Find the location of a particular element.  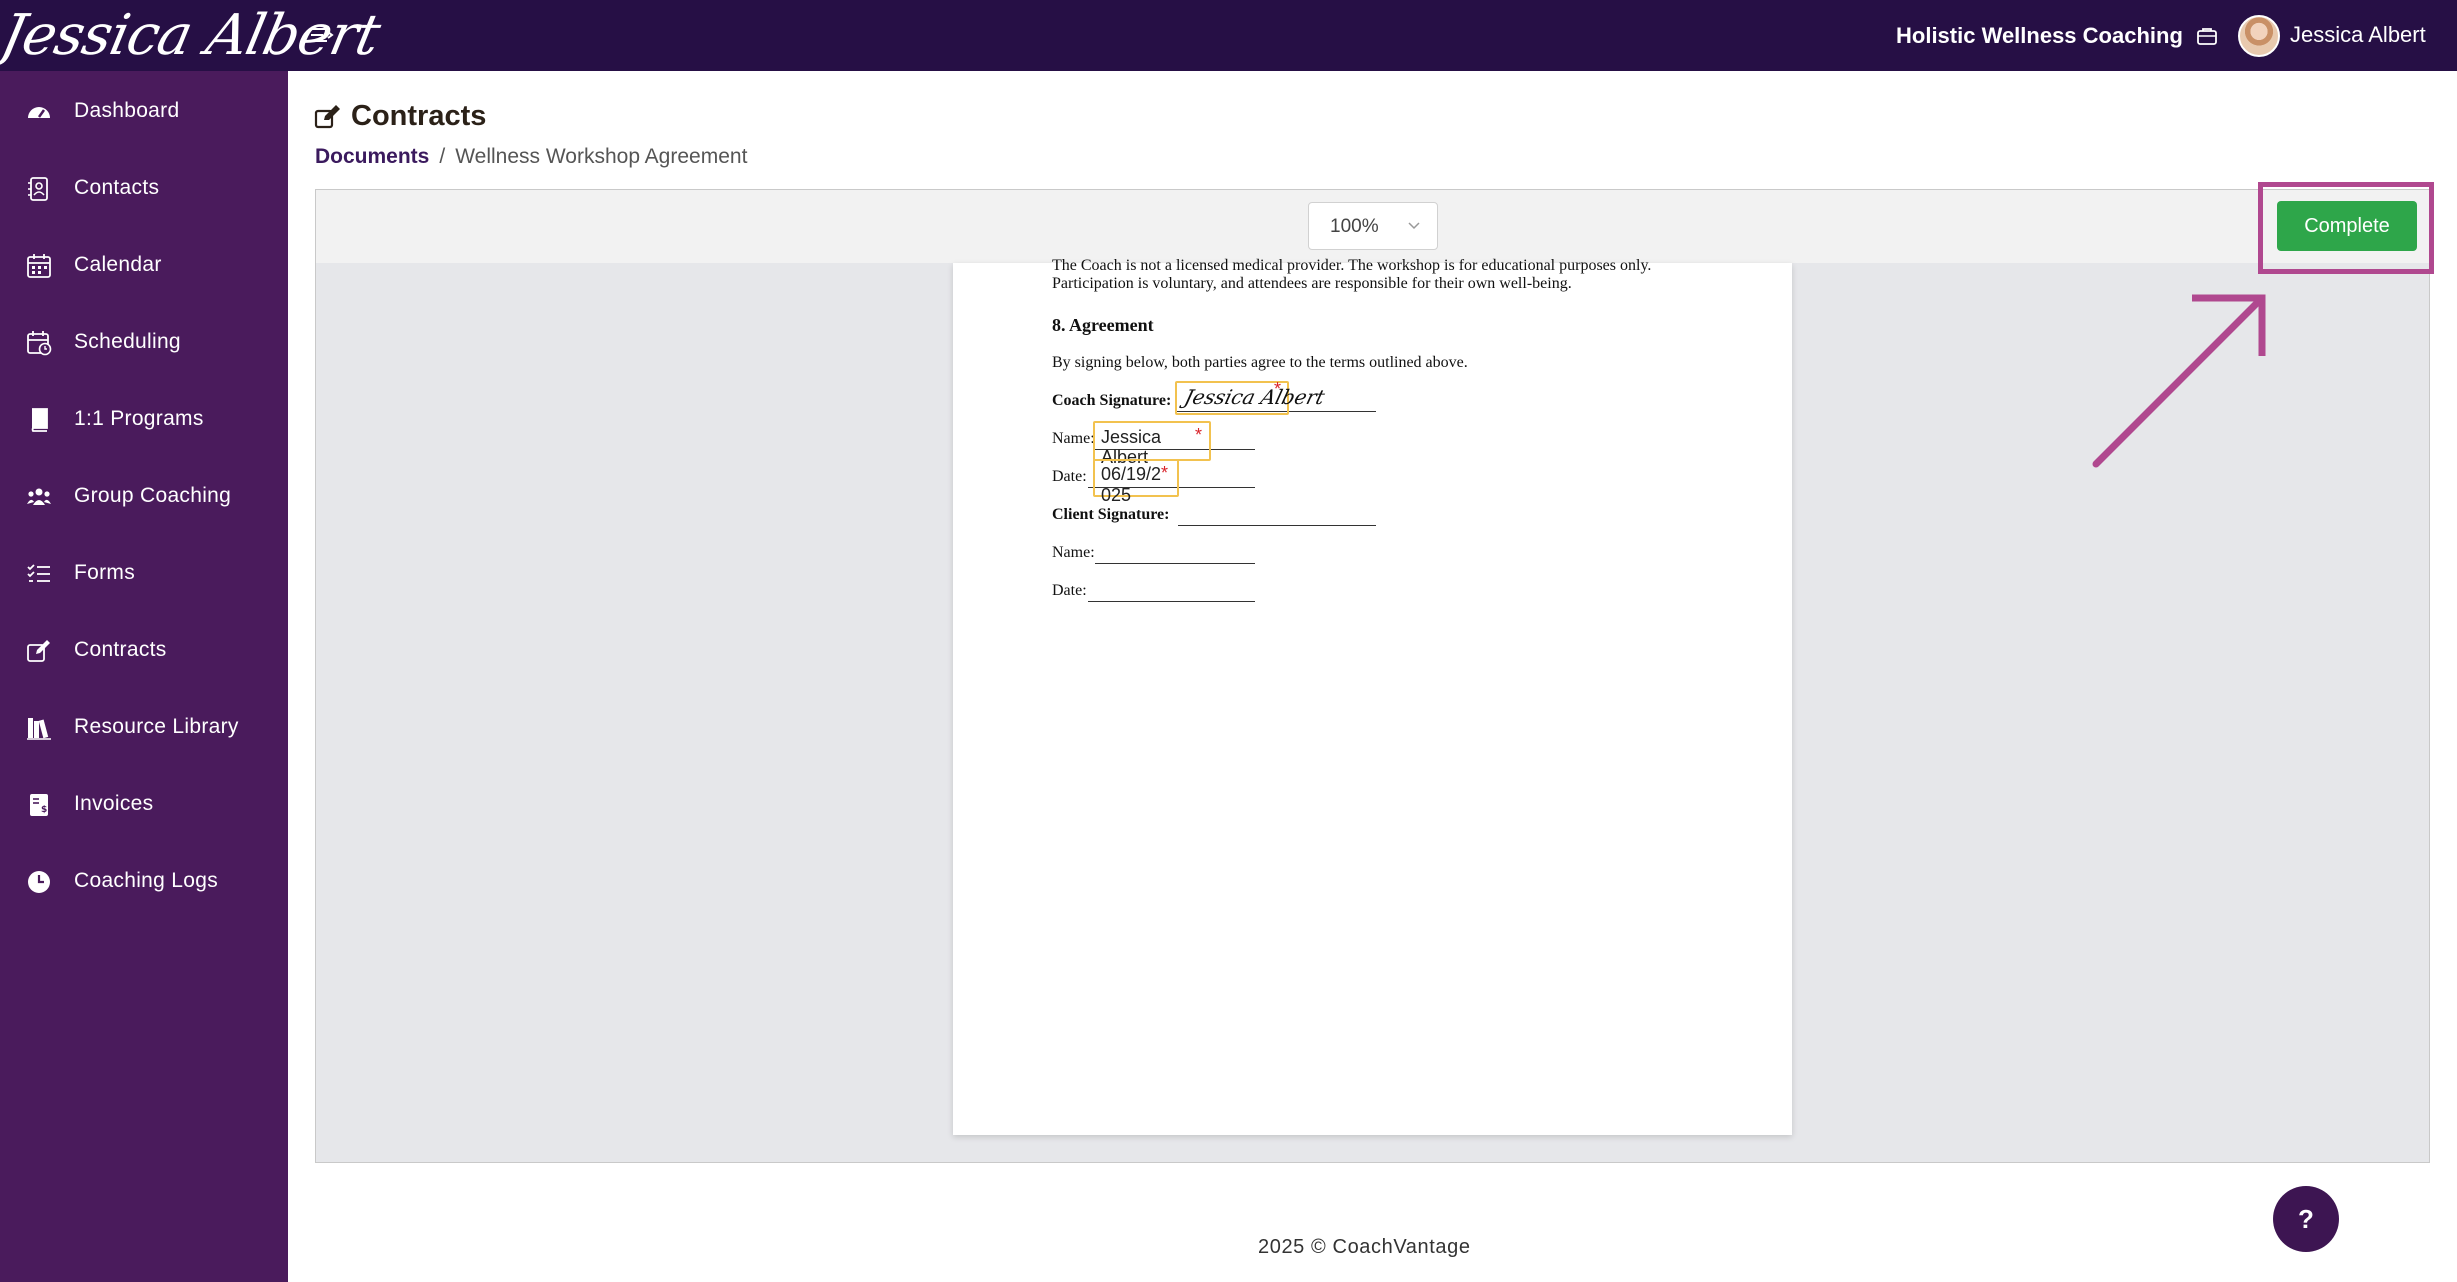

sidebar-item-forms: Forms is located at coordinates (144, 573).